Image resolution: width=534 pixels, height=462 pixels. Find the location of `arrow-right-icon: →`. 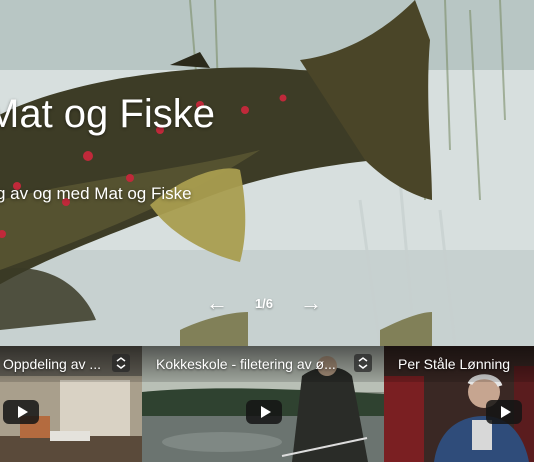

arrow-right-icon: → is located at coordinates (311, 303).